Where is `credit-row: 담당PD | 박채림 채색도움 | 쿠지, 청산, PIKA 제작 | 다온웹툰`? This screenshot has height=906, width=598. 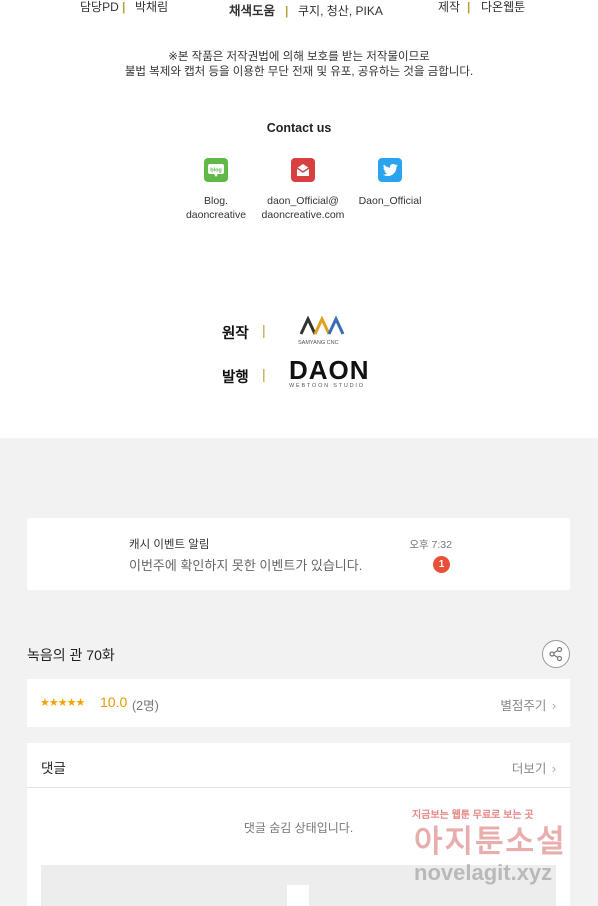
credit-row: 담당PD | 박채림 채색도움 | 쿠지, 청산, PIKA 제작 | 다온웹툰 is located at coordinates (299, 10).